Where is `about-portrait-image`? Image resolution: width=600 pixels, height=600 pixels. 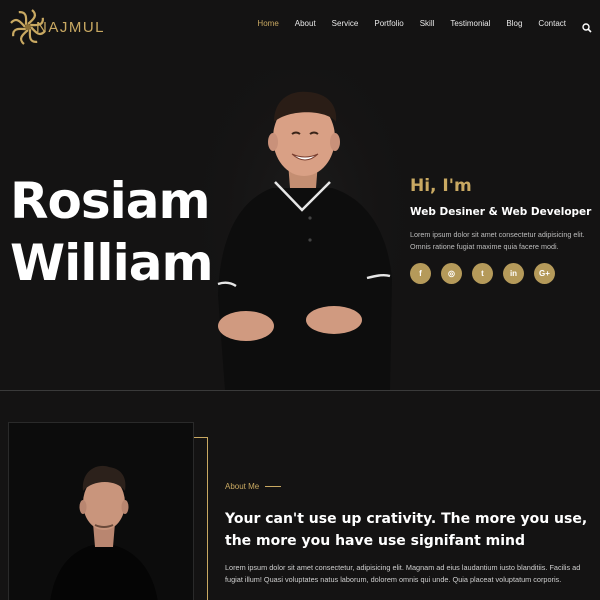
about-portrait-image is located at coordinates (101, 511).